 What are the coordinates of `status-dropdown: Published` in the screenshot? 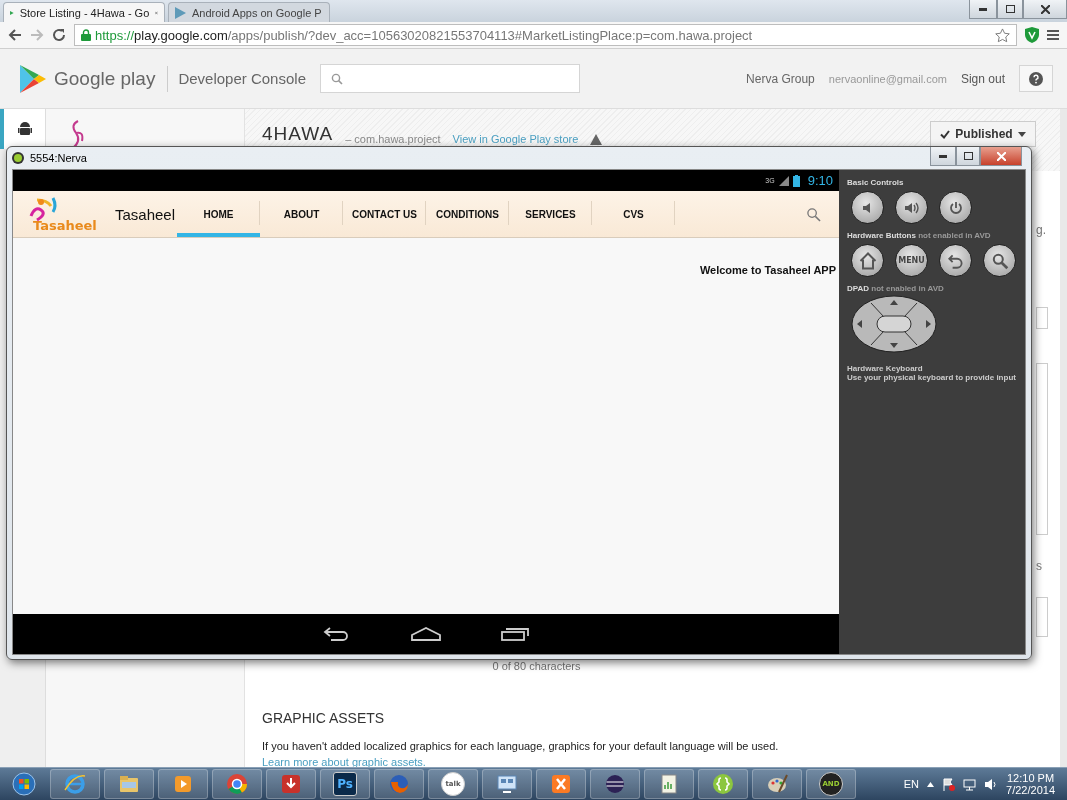 It's located at (983, 134).